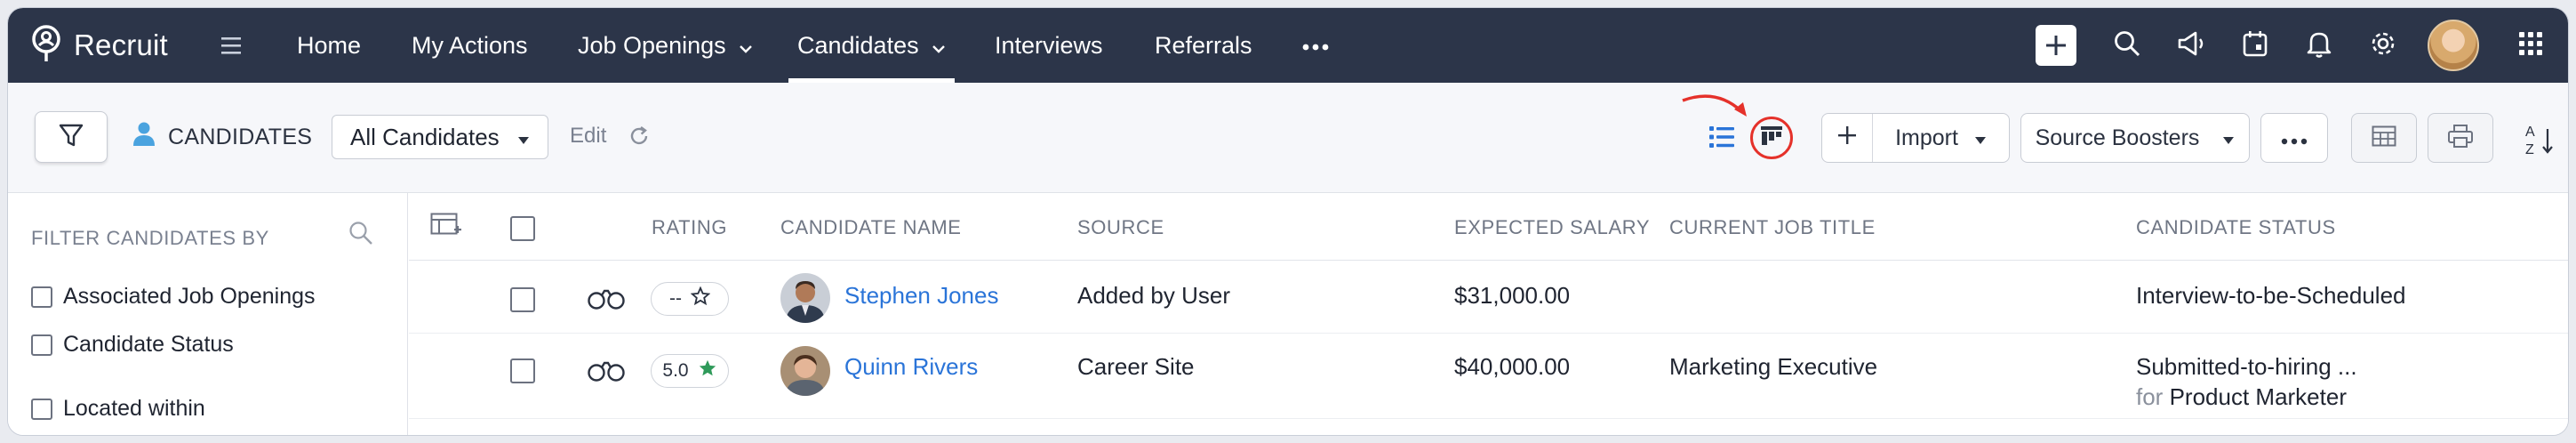 Image resolution: width=2576 pixels, height=443 pixels. I want to click on user-avatar-button, so click(2453, 45).